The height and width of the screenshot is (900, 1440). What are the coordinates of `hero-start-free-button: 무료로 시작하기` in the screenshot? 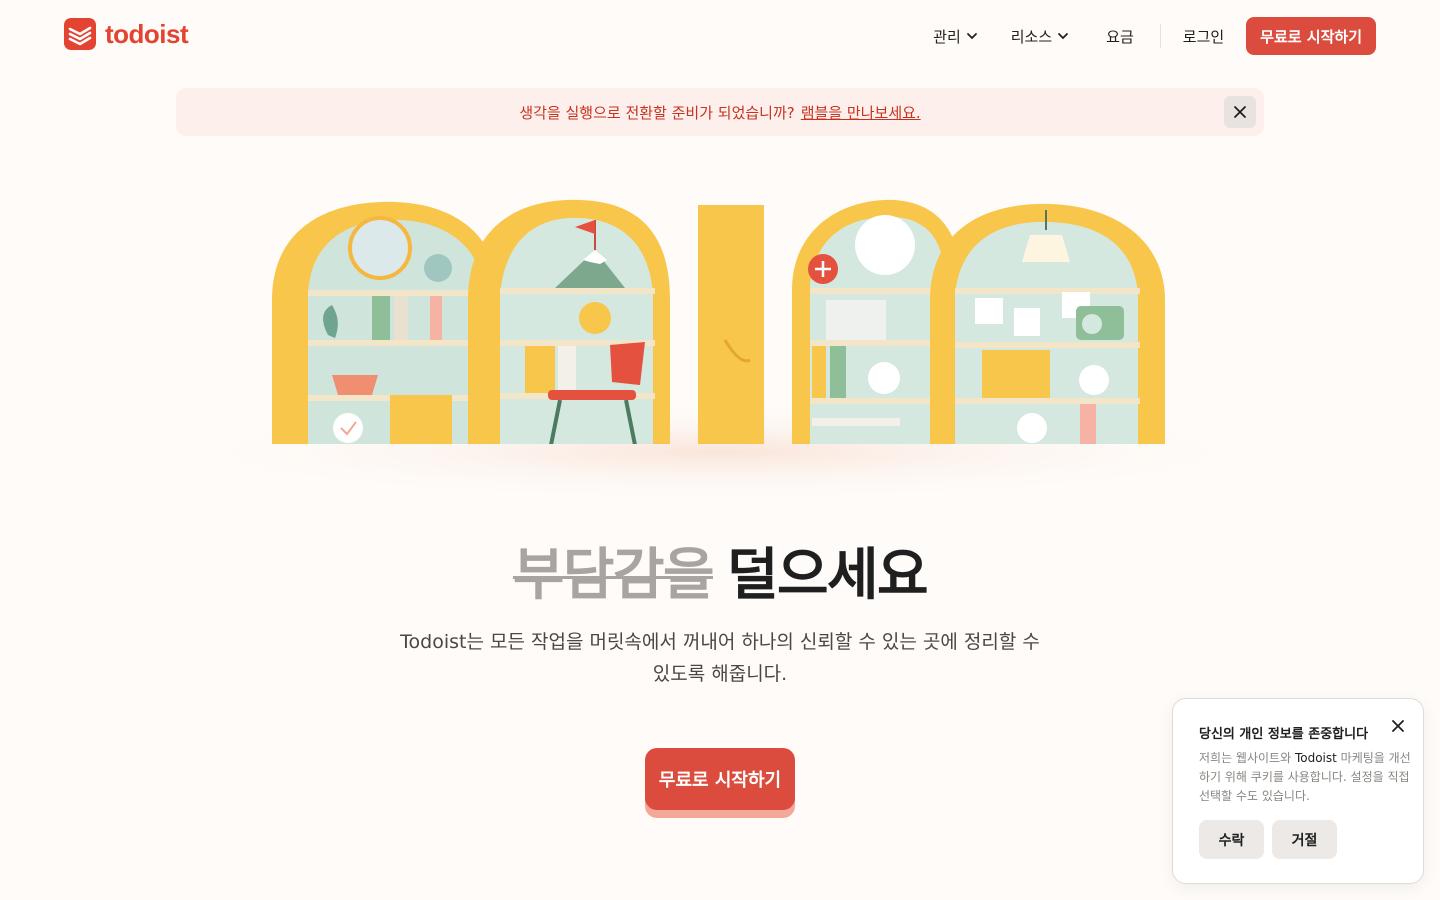 It's located at (720, 779).